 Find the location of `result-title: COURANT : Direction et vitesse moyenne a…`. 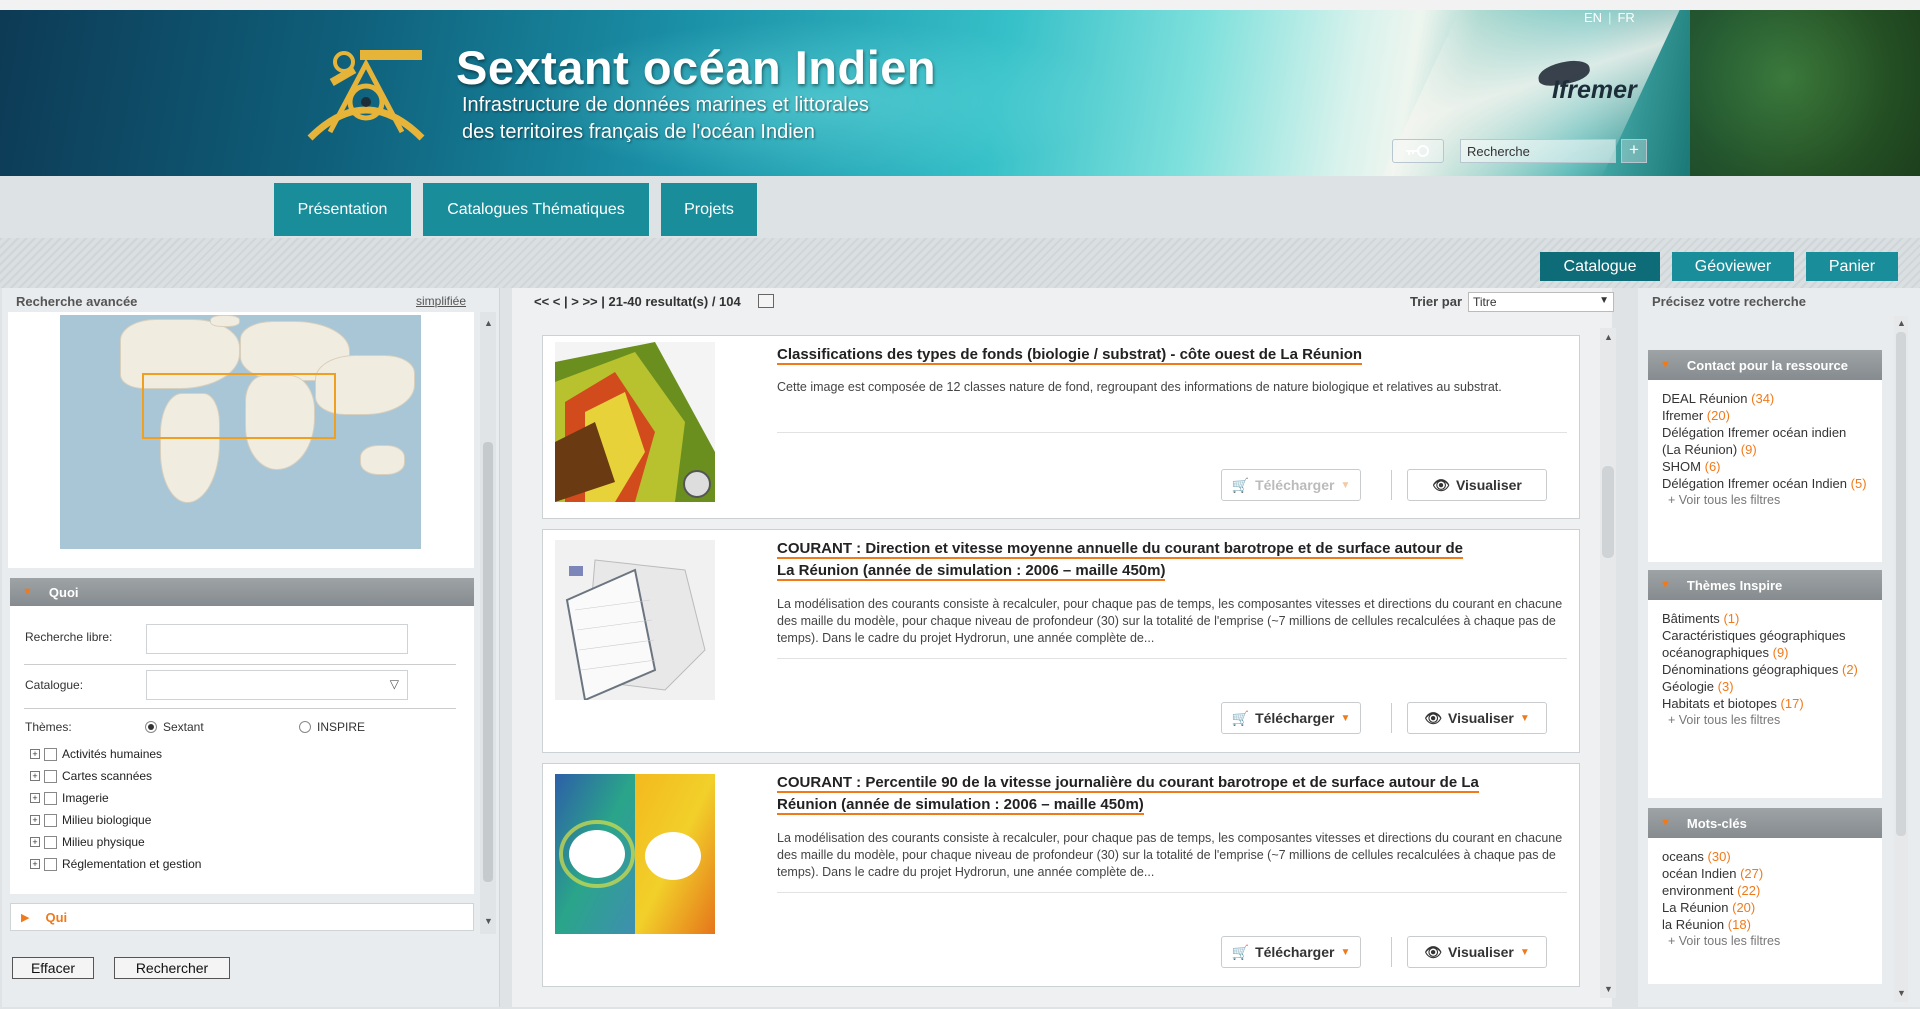

result-title: COURANT : Direction et vitesse moyenne a… is located at coordinates (1177, 560).